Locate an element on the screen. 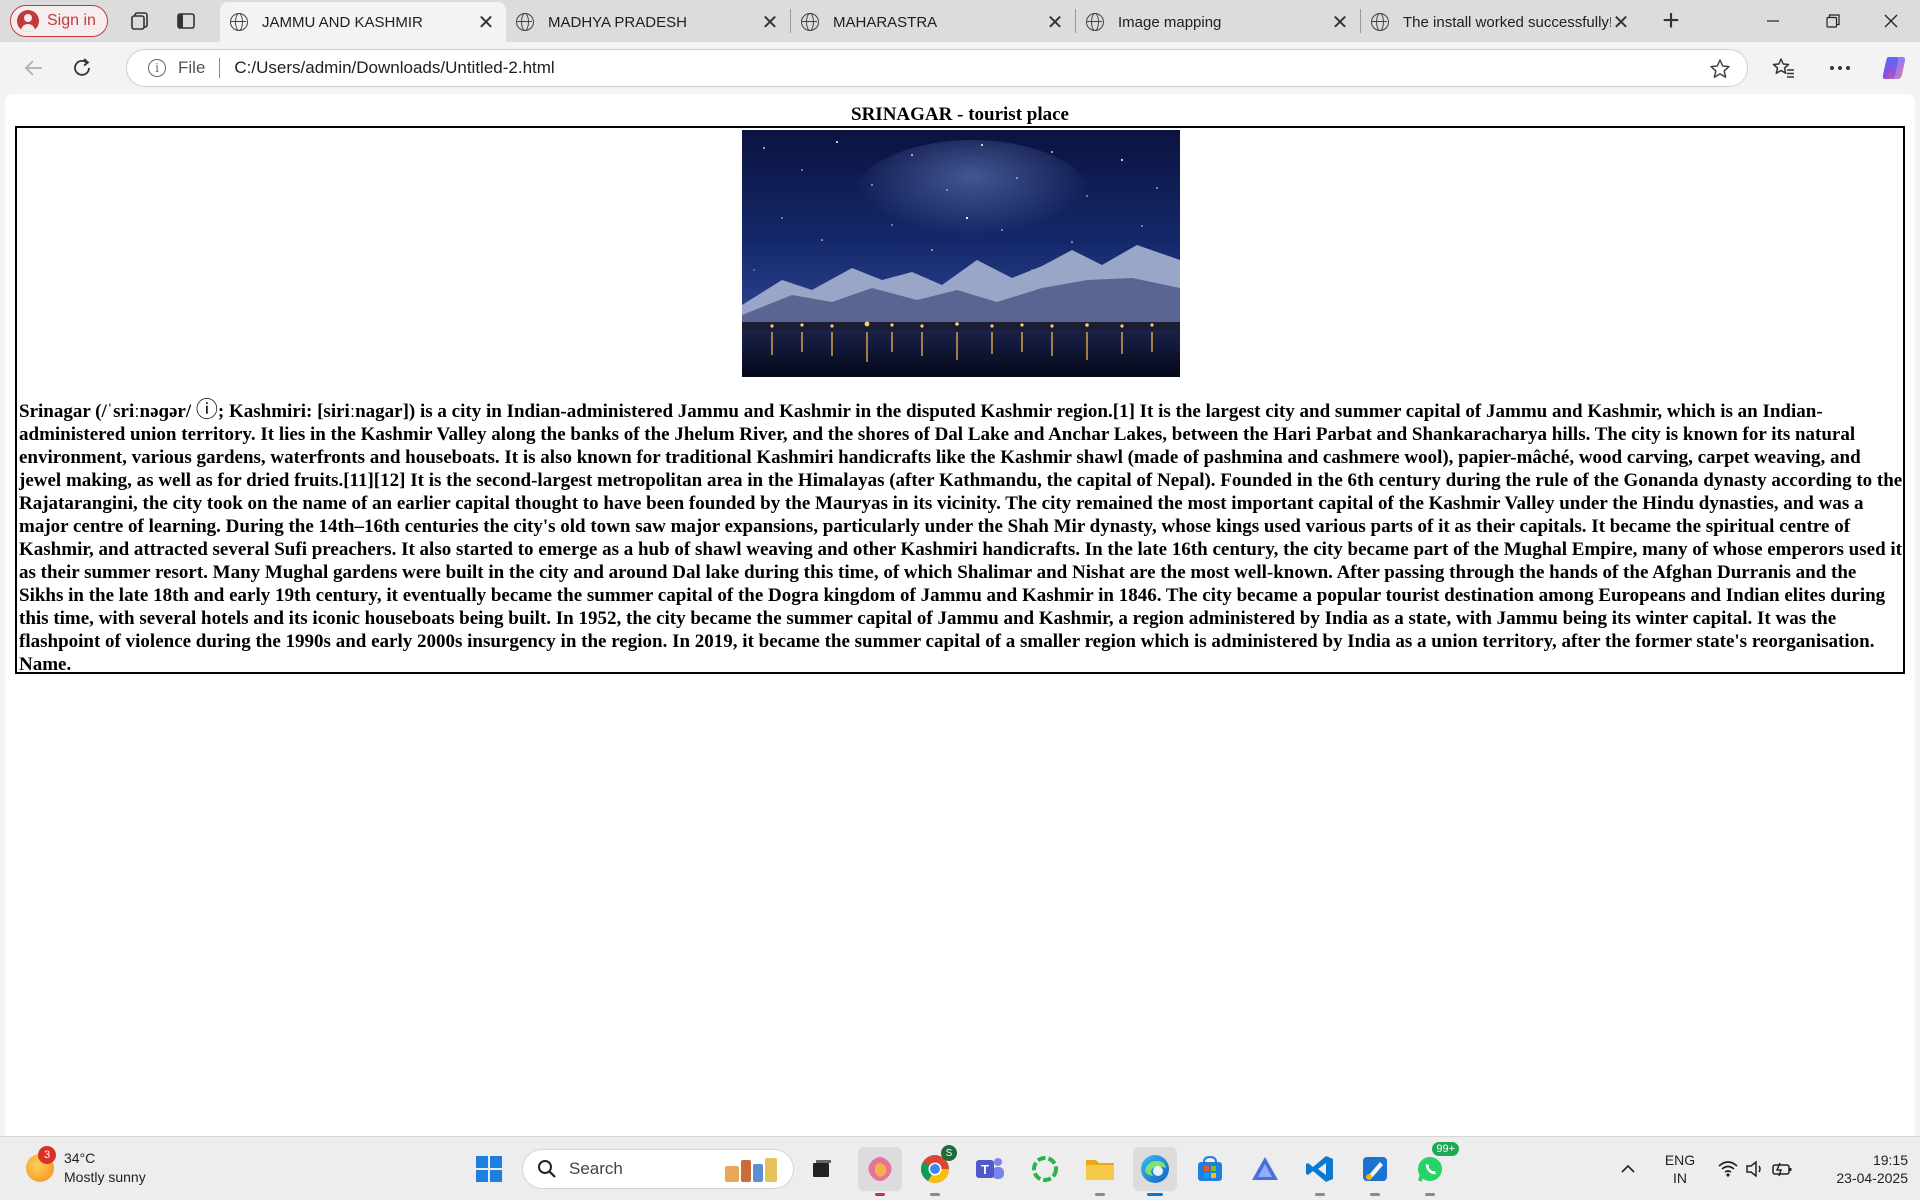 This screenshot has width=1920, height=1200. plus-icon: + is located at coordinates (1671, 21).